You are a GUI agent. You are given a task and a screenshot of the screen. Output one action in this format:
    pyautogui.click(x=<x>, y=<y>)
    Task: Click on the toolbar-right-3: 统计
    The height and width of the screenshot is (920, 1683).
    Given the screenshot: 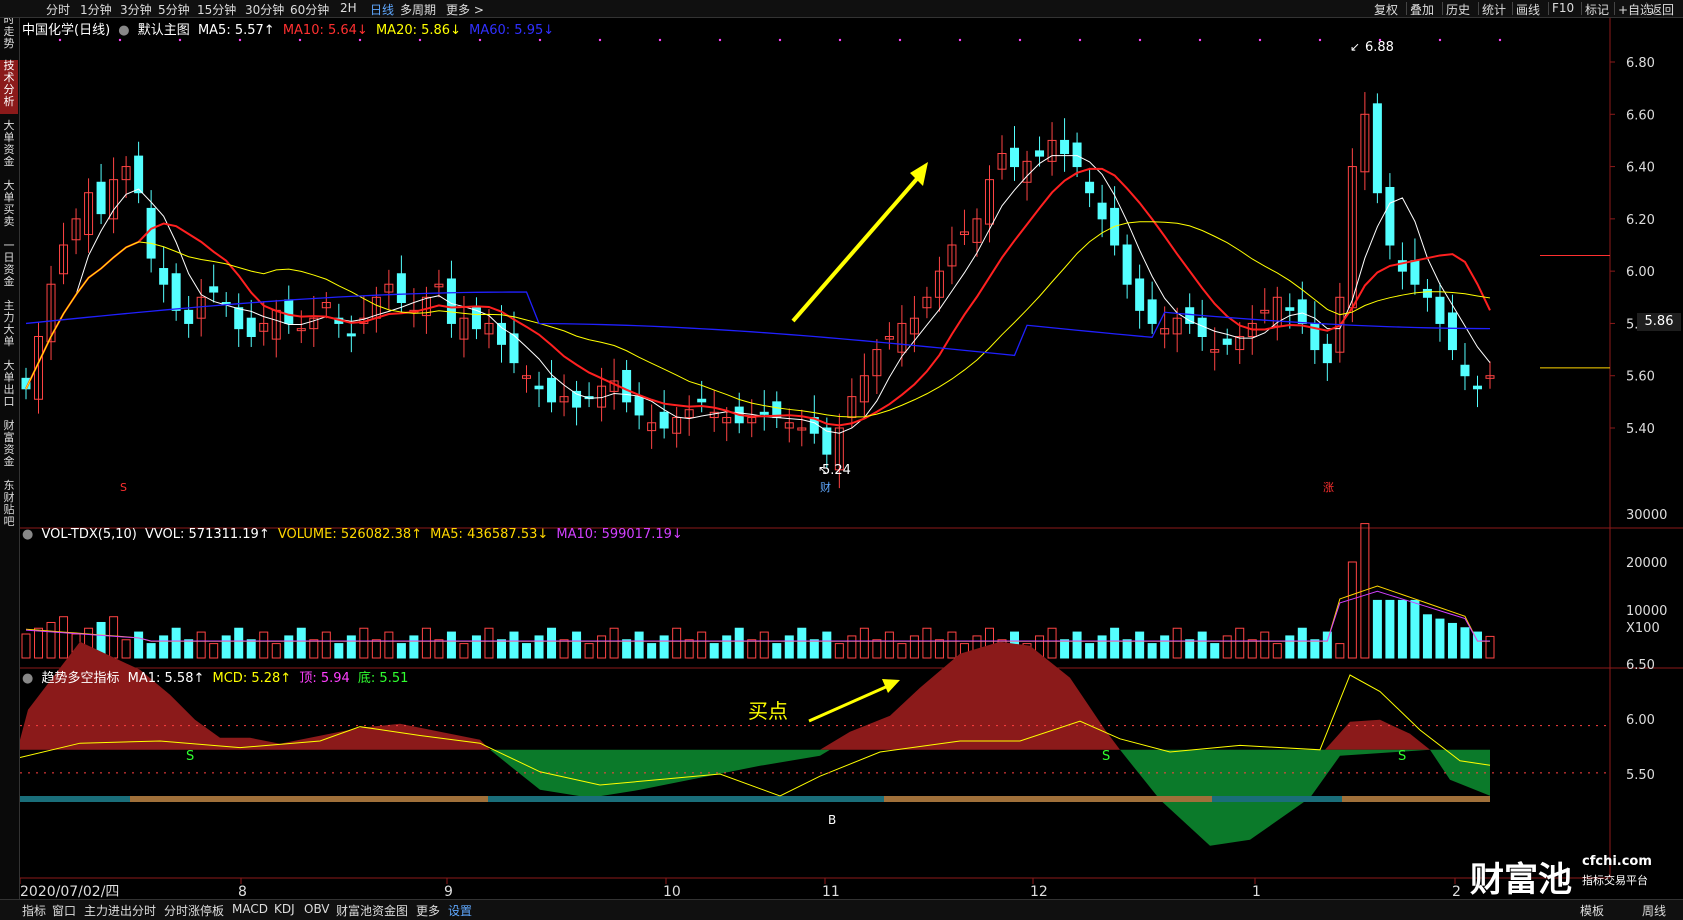 What is the action you would take?
    pyautogui.click(x=1494, y=9)
    